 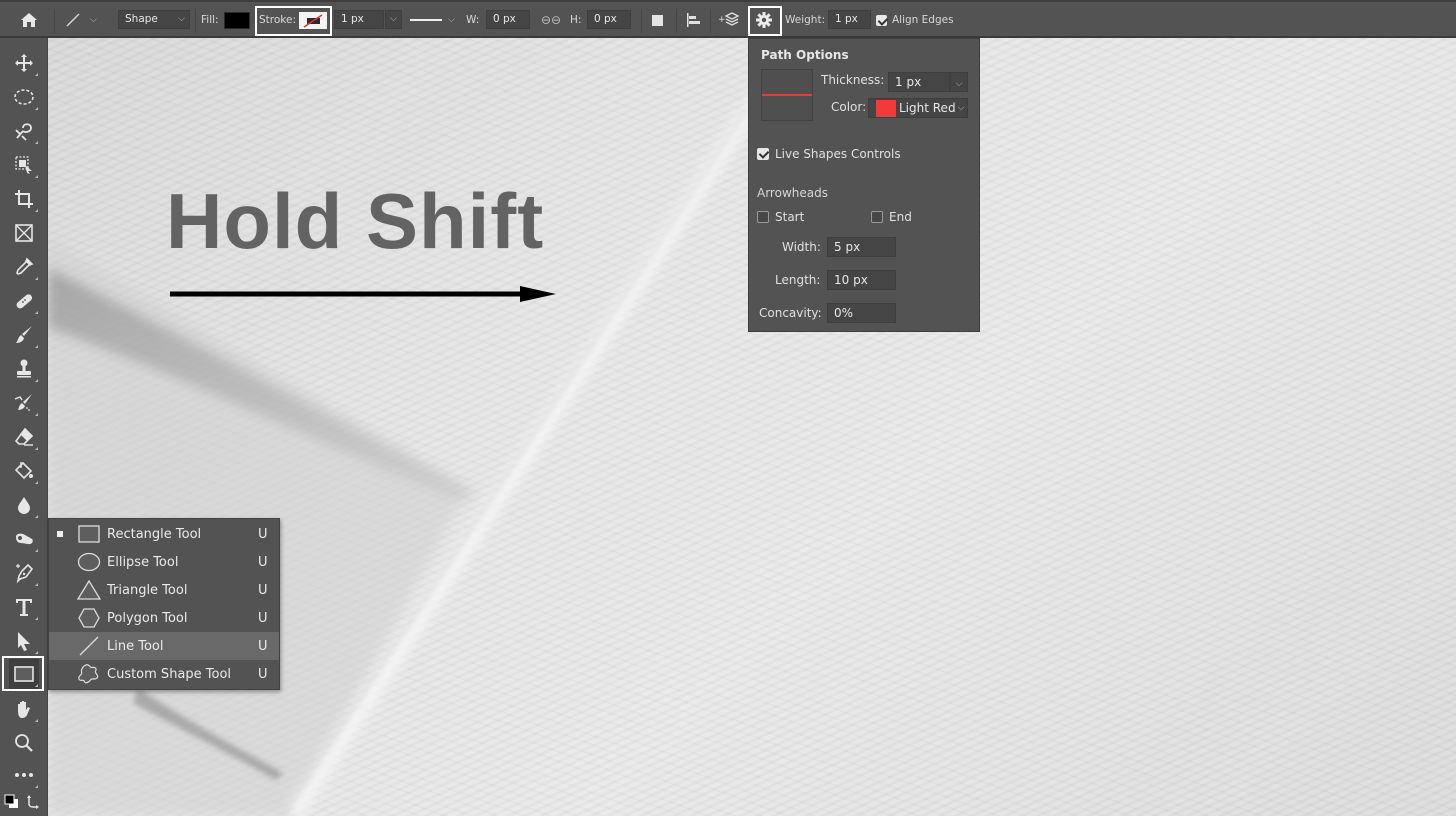 What do you see at coordinates (24, 539) in the screenshot?
I see `dodge-tool` at bounding box center [24, 539].